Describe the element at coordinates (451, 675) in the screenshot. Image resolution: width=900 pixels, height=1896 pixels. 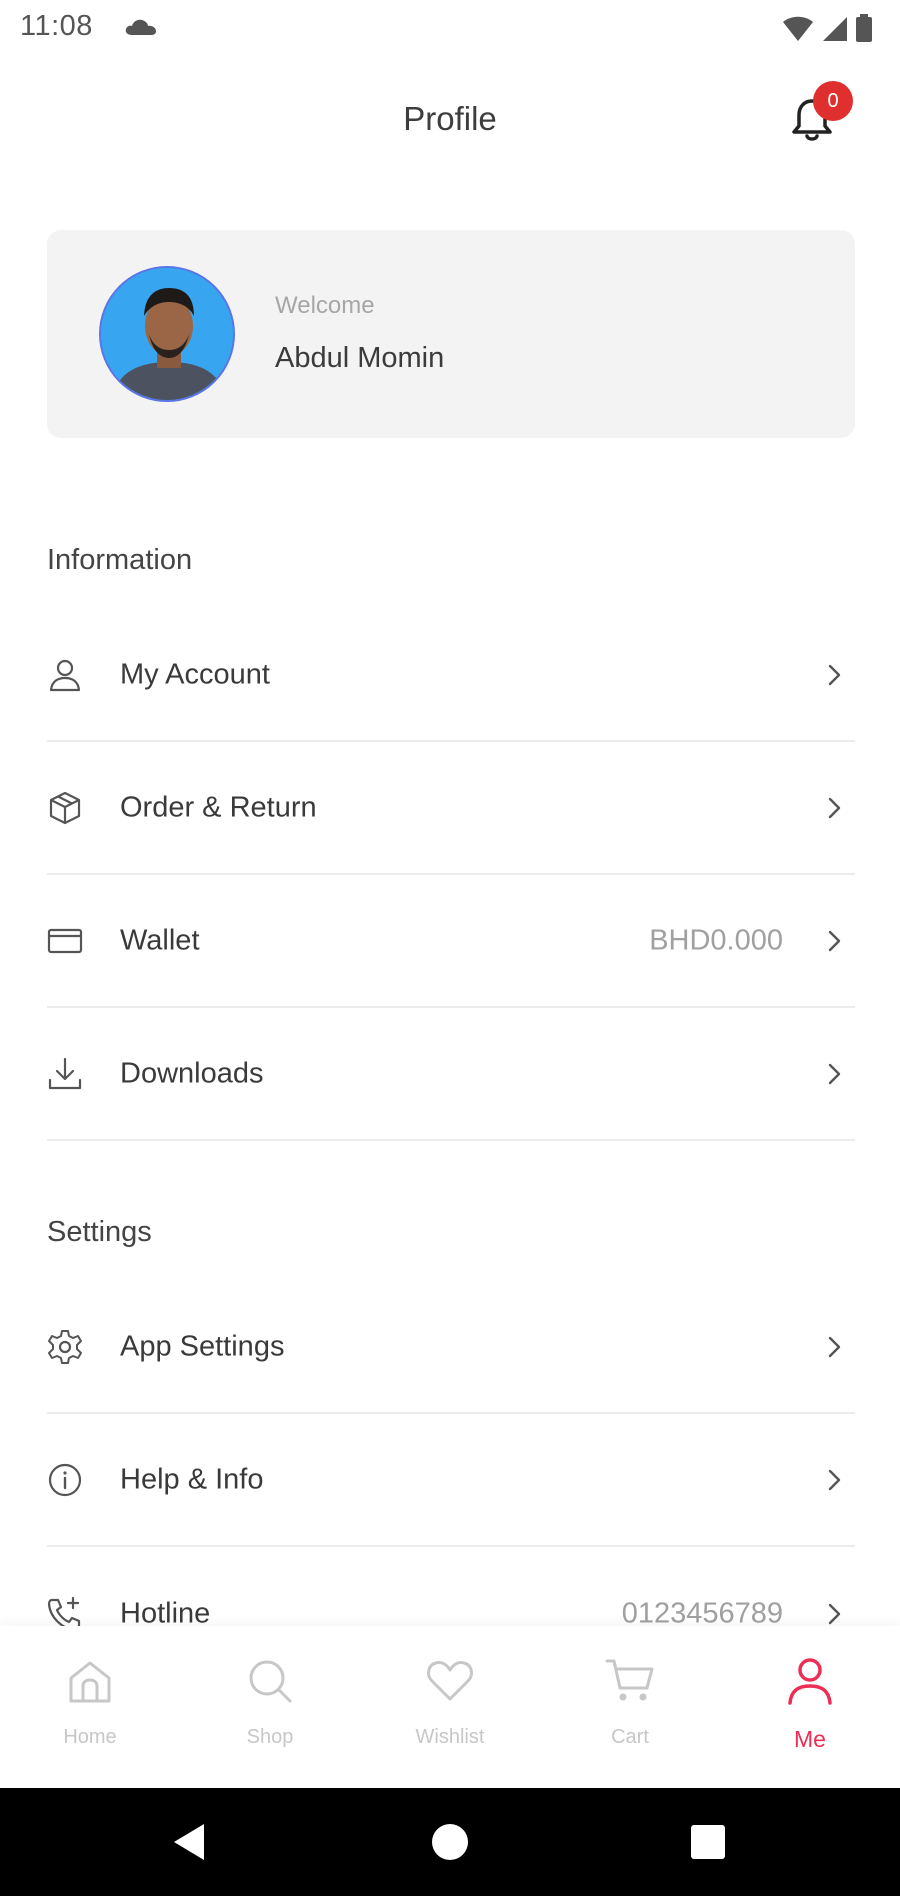
I see `menu-item-my-account: My Account` at that location.